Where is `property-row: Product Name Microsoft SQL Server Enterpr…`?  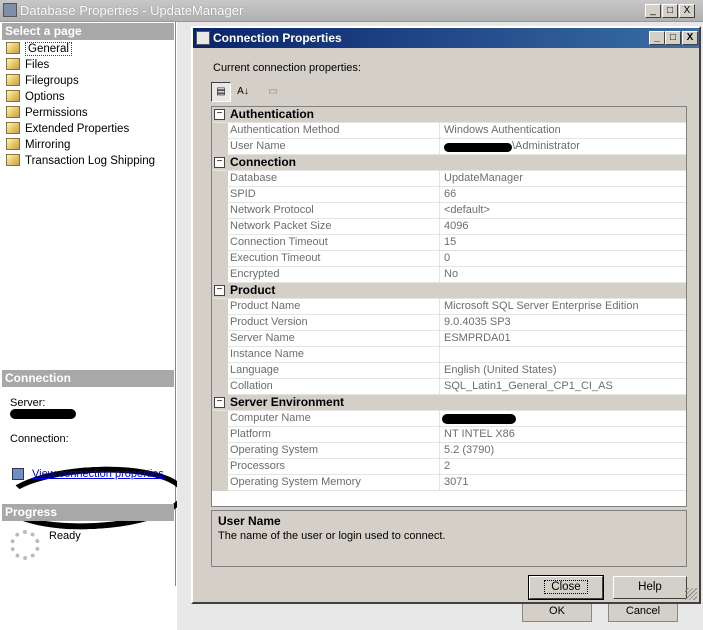 property-row: Product Name Microsoft SQL Server Enterpr… is located at coordinates (449, 307).